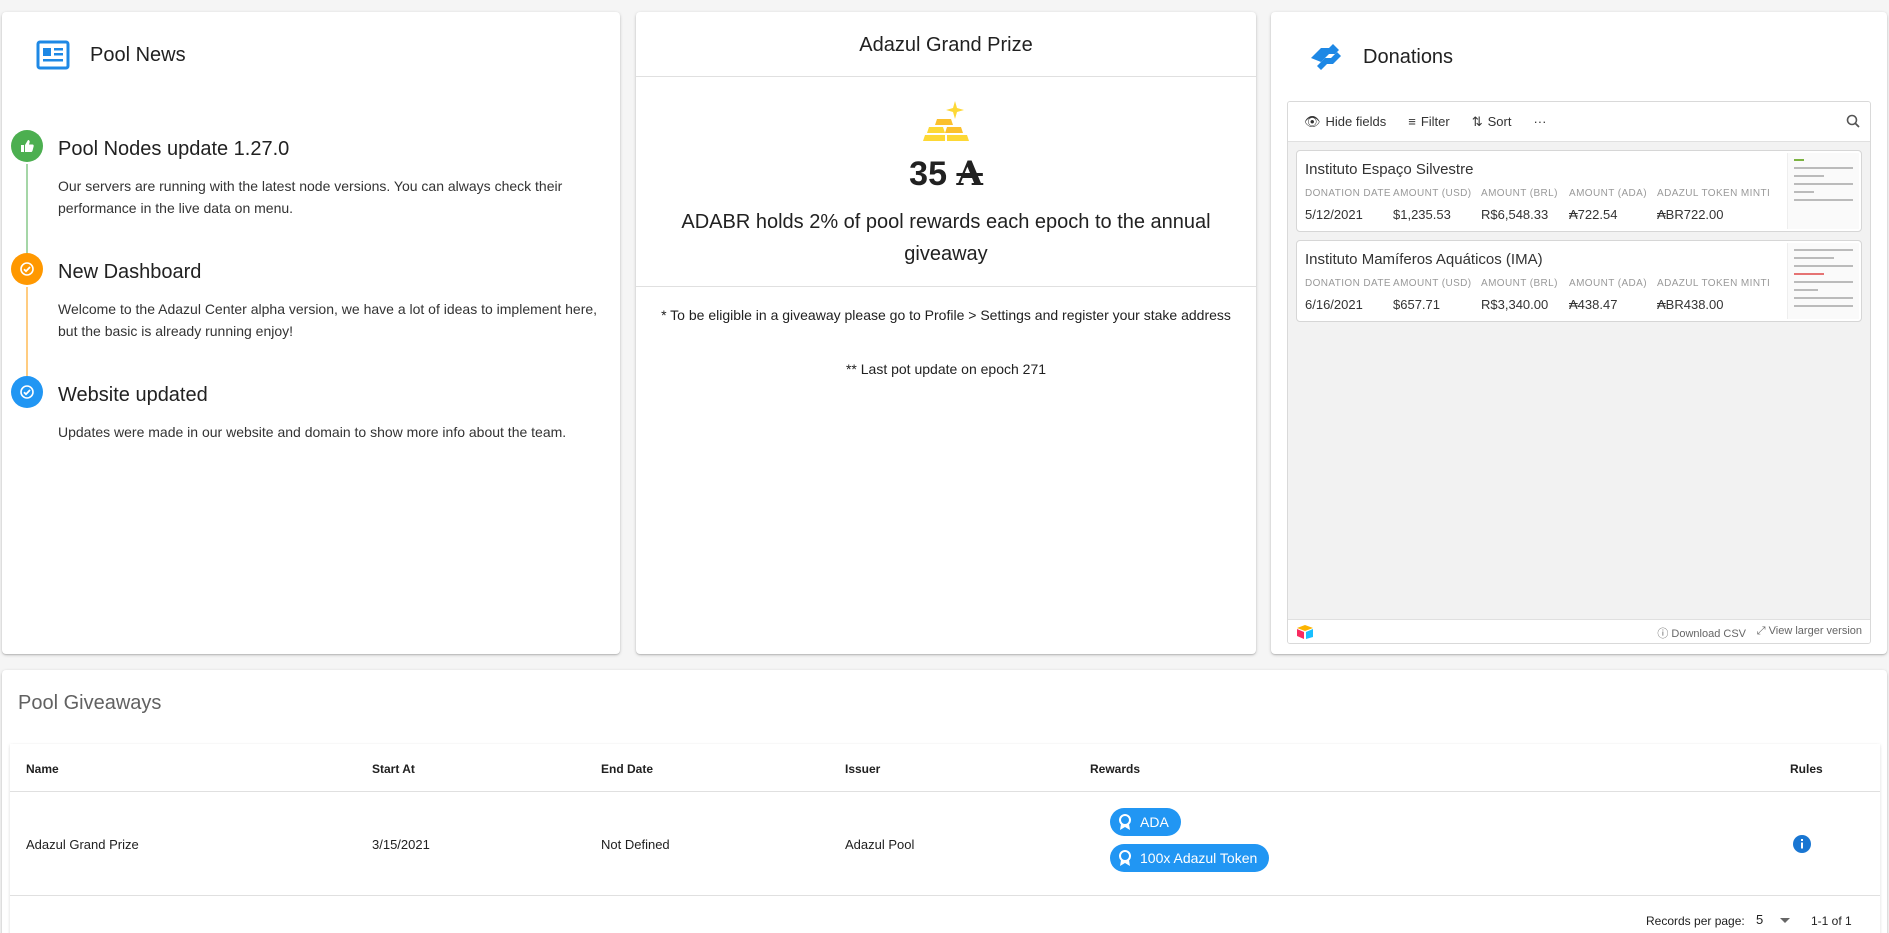  What do you see at coordinates (1515, 214) in the screenshot?
I see `amount-brl: R$6,548.33` at bounding box center [1515, 214].